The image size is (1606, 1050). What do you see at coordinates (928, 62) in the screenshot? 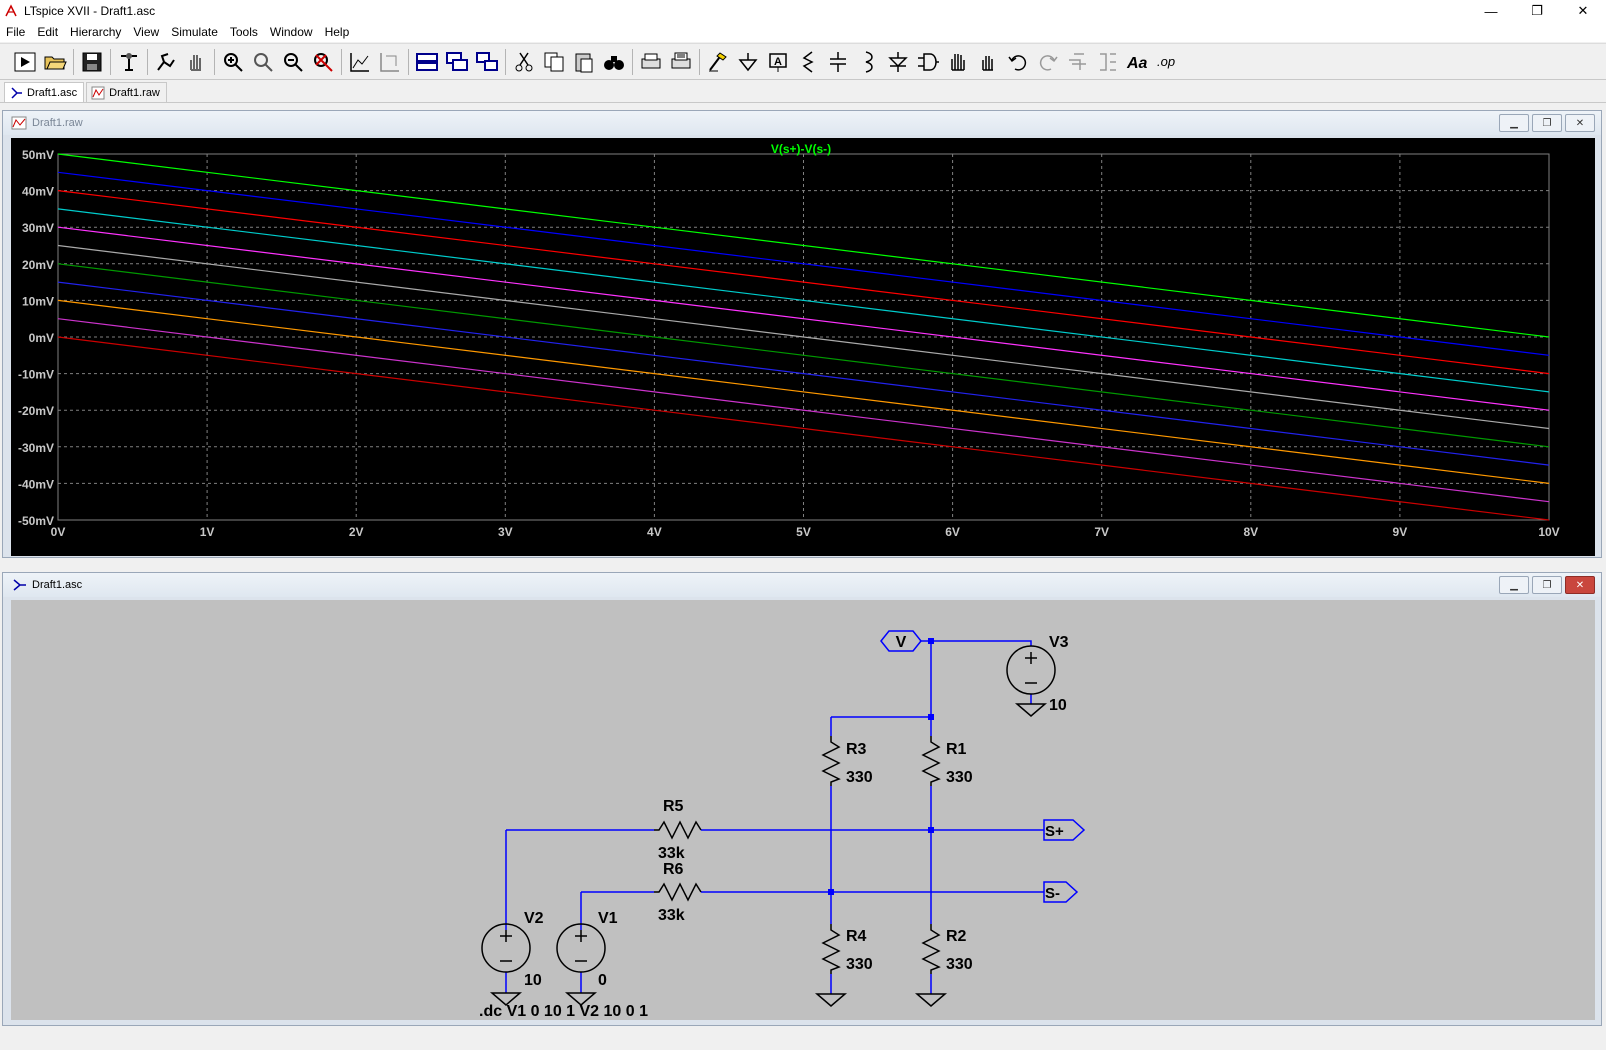
I see `component-icon` at bounding box center [928, 62].